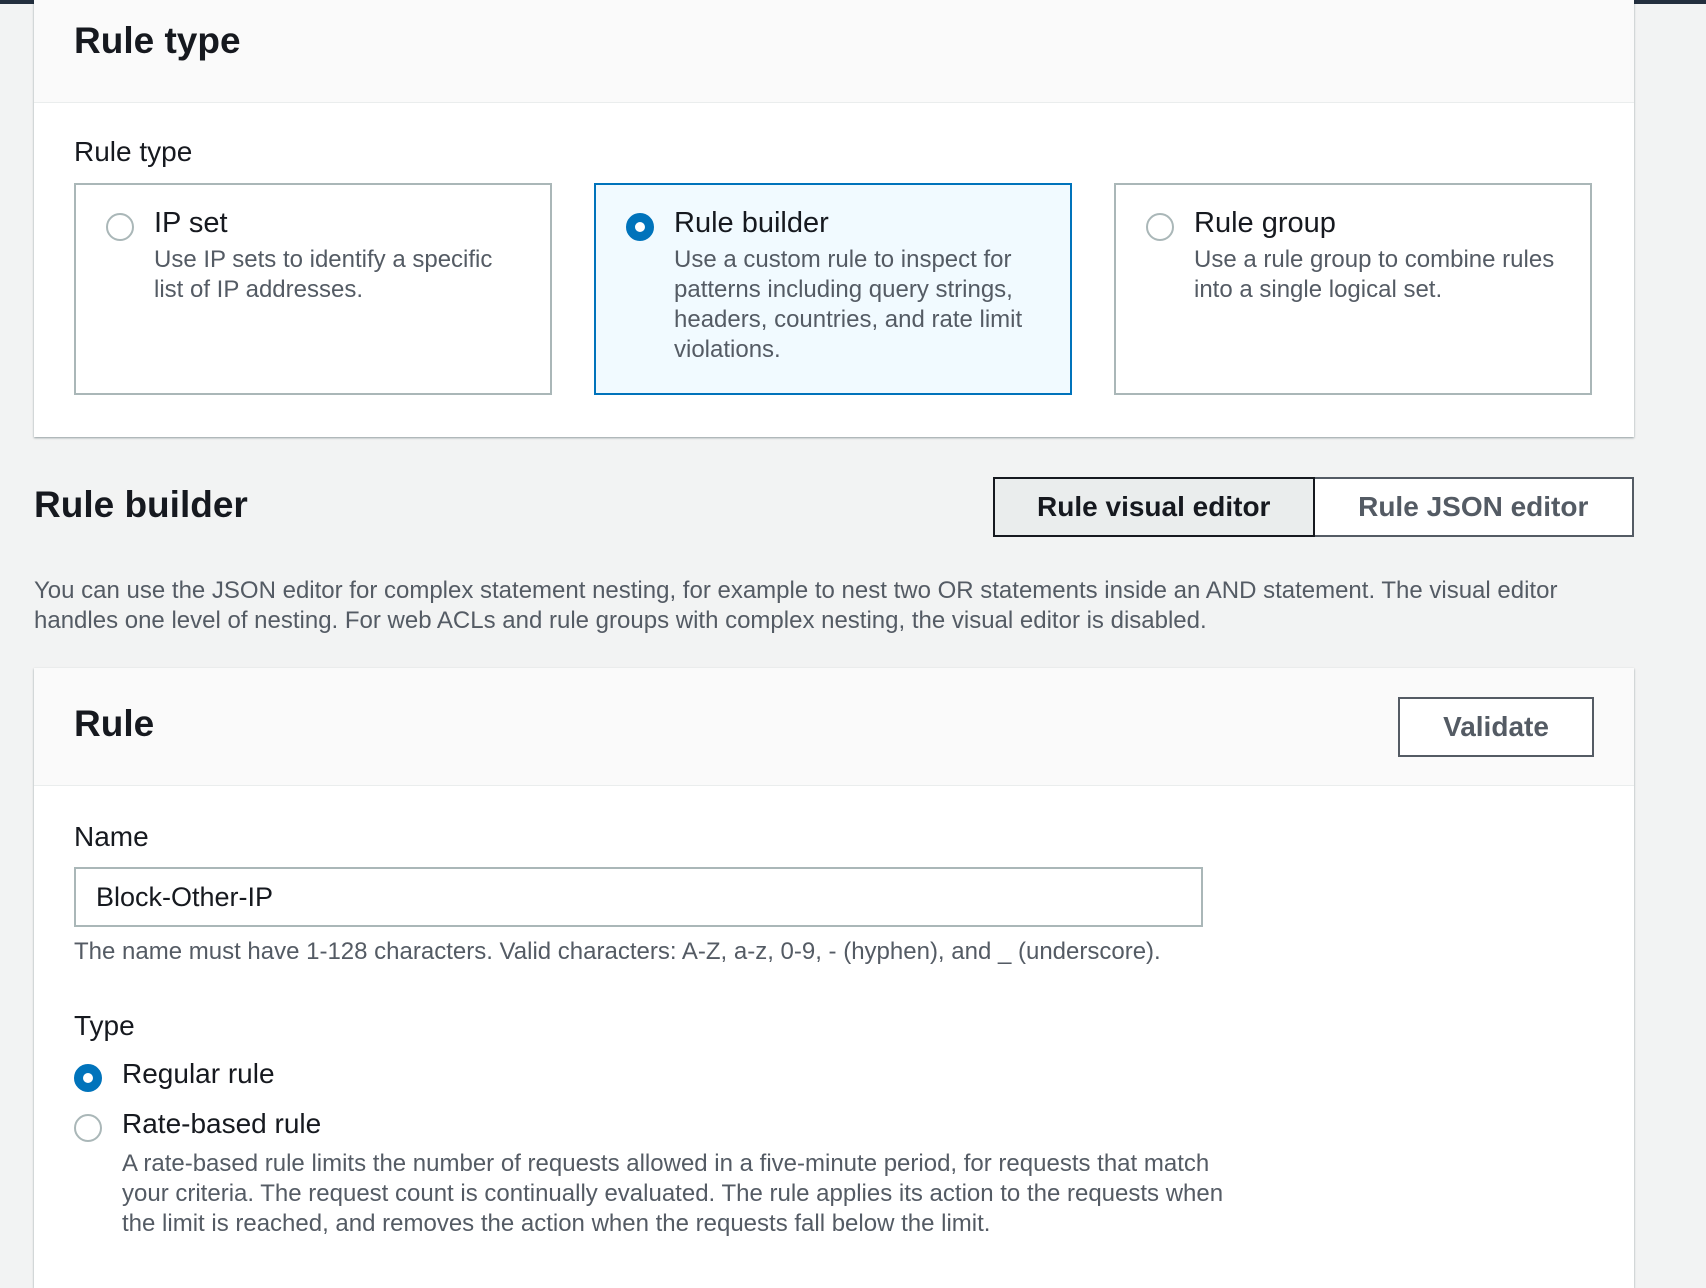 The image size is (1706, 1288). I want to click on tile-title-rule-builder: Rule builder, so click(751, 223).